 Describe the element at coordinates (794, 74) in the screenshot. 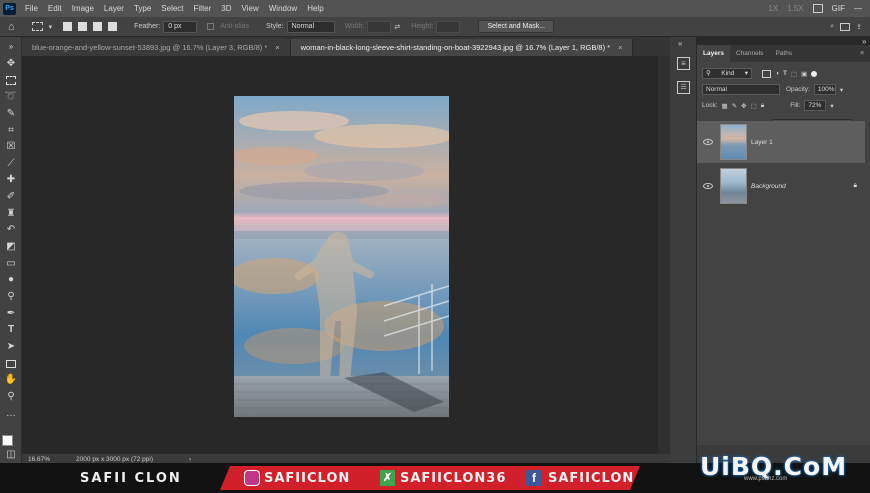

I see `shape-filter-icon: ⬚` at that location.